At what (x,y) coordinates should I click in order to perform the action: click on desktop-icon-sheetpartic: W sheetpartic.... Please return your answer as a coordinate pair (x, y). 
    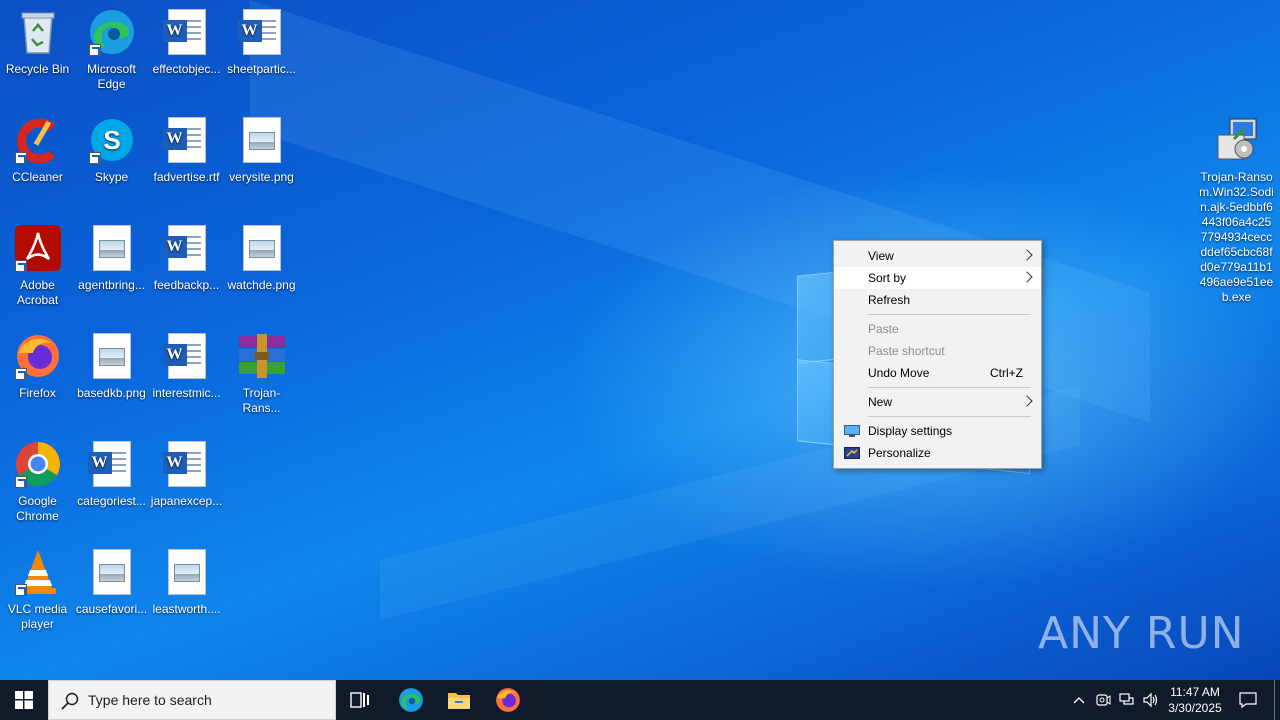
    Looking at the image, I should click on (261, 42).